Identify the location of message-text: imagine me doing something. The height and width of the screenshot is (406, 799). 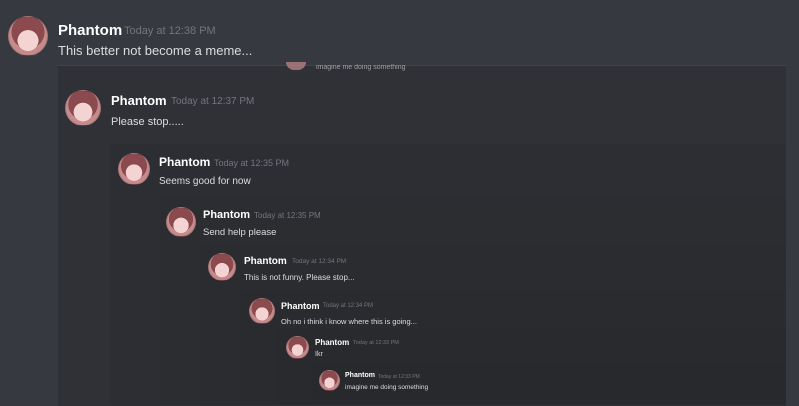
(387, 387).